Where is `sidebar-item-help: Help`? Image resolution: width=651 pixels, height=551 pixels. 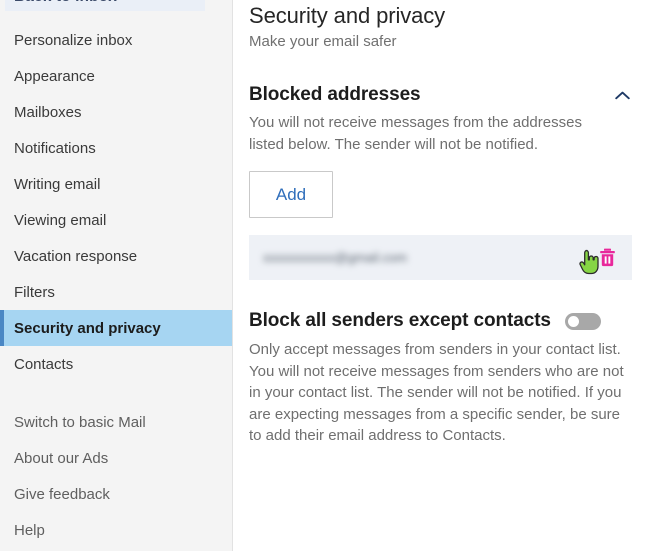 sidebar-item-help: Help is located at coordinates (116, 530).